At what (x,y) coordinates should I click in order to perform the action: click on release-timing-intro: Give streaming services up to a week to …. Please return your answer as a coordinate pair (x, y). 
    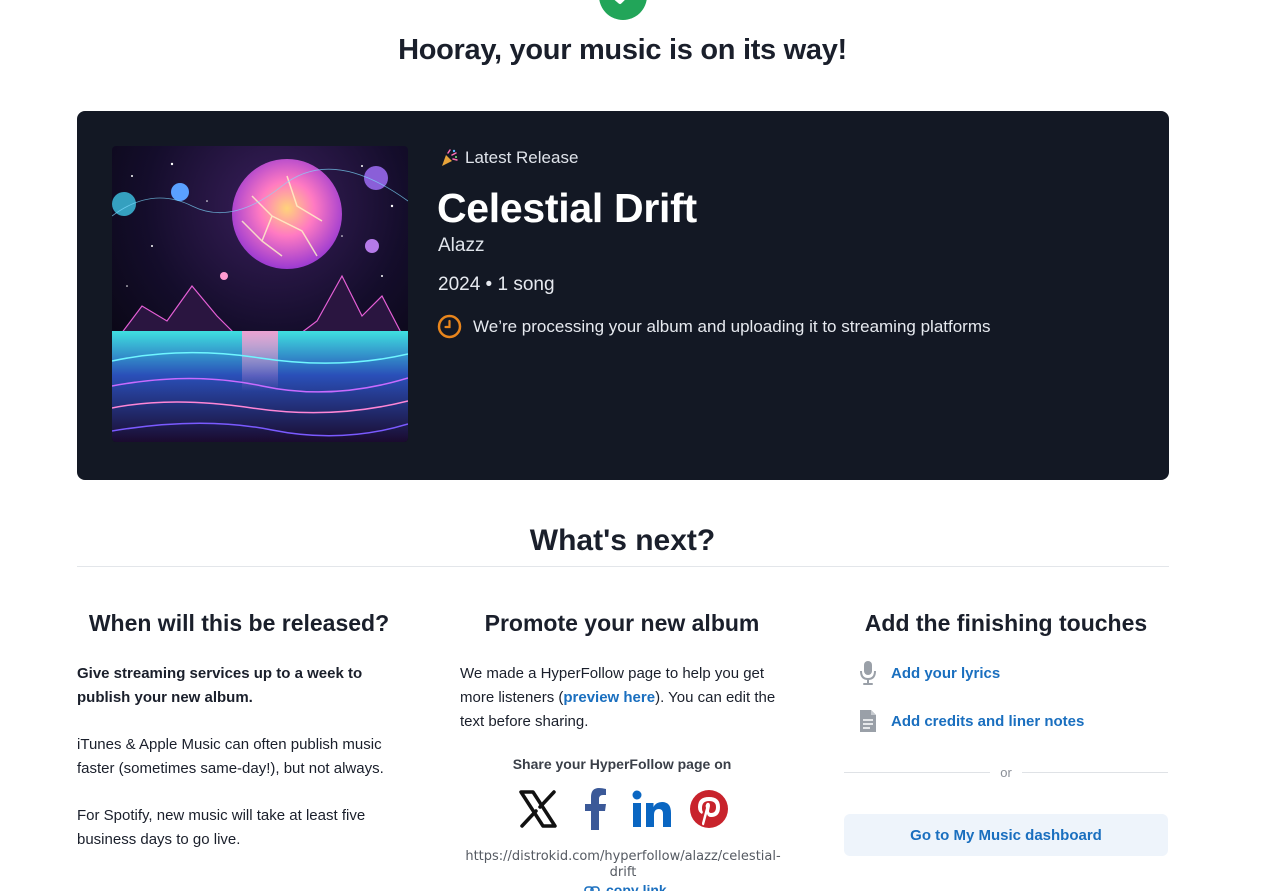
    Looking at the image, I should click on (220, 685).